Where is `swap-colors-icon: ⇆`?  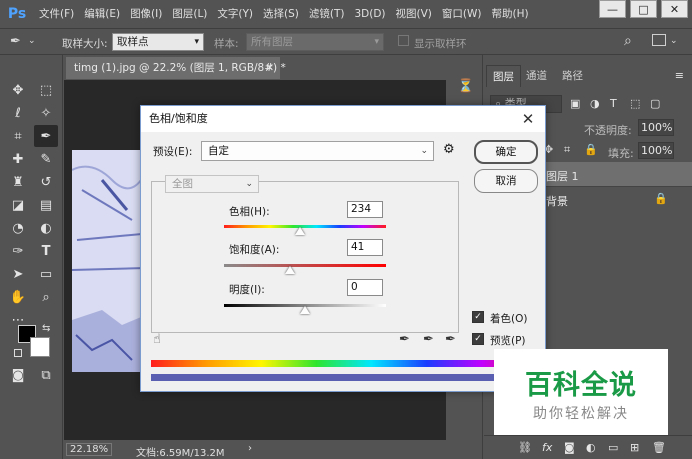 swap-colors-icon: ⇆ is located at coordinates (46, 328).